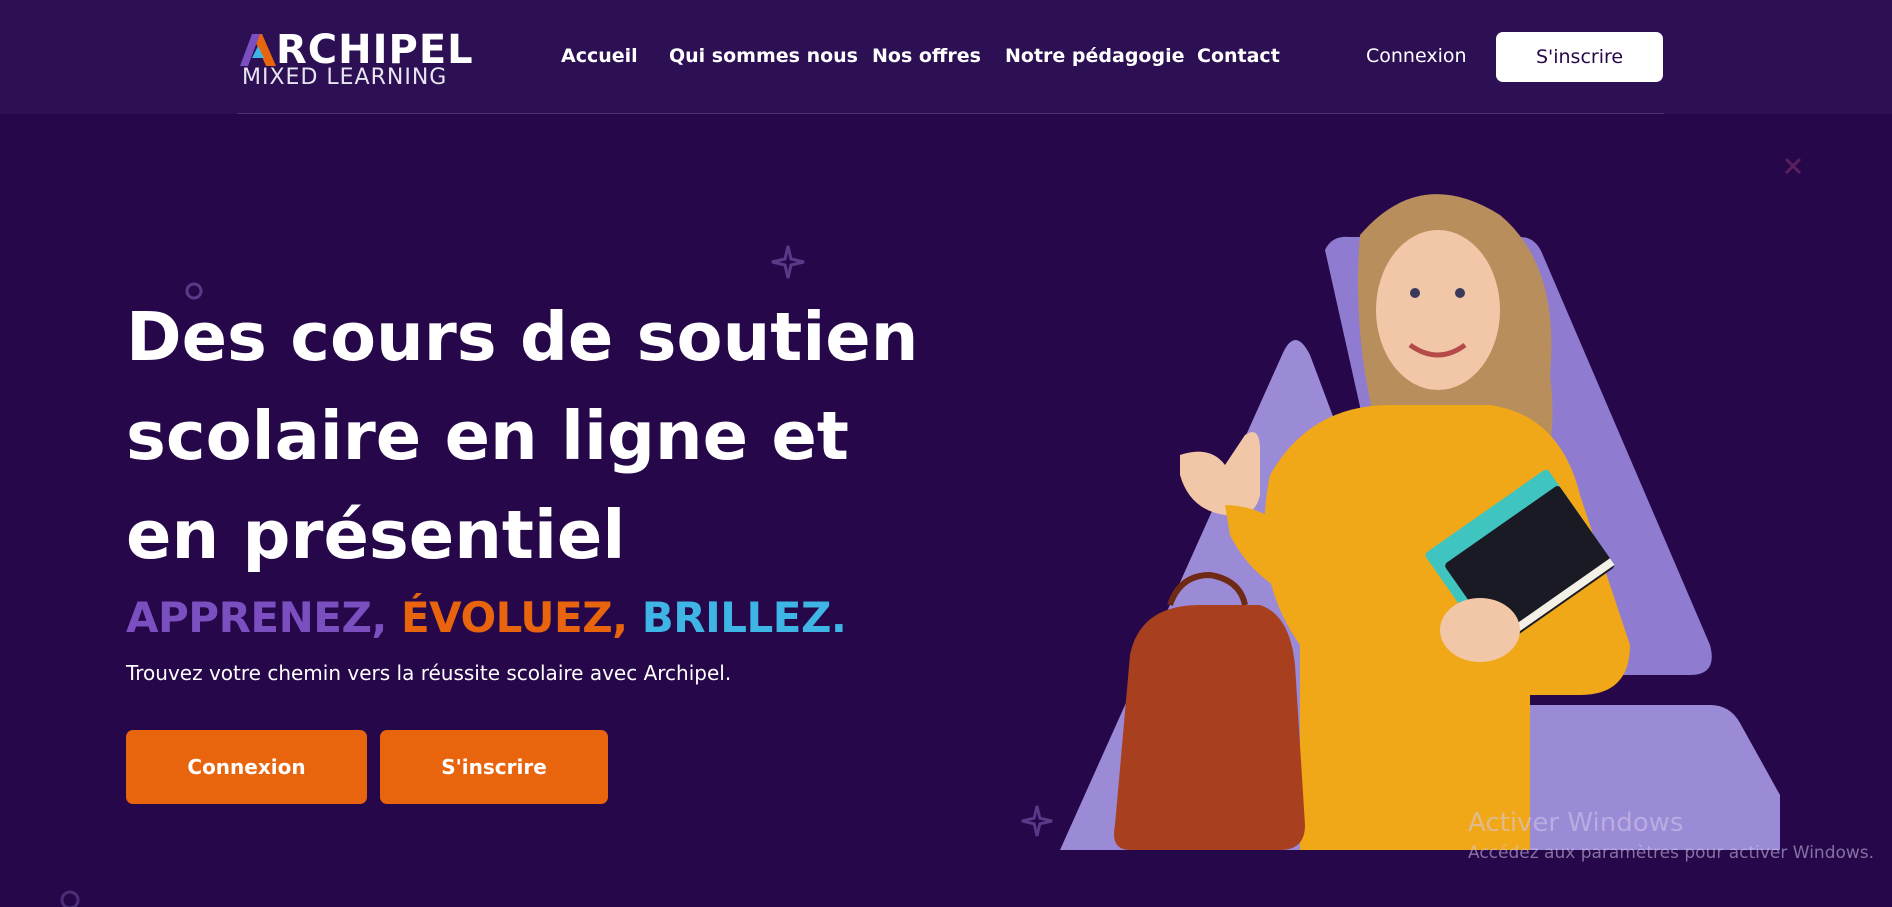 Image resolution: width=1892 pixels, height=907 pixels. I want to click on windows-activation-title: Activer Windows, so click(1576, 823).